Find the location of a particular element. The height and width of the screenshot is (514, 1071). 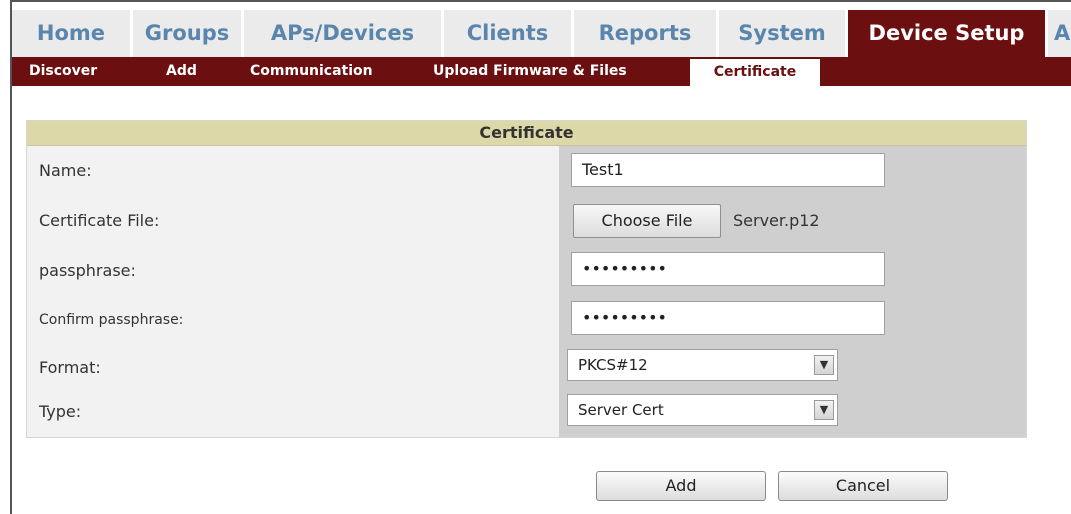

tab-clients: Clients is located at coordinates (507, 33).